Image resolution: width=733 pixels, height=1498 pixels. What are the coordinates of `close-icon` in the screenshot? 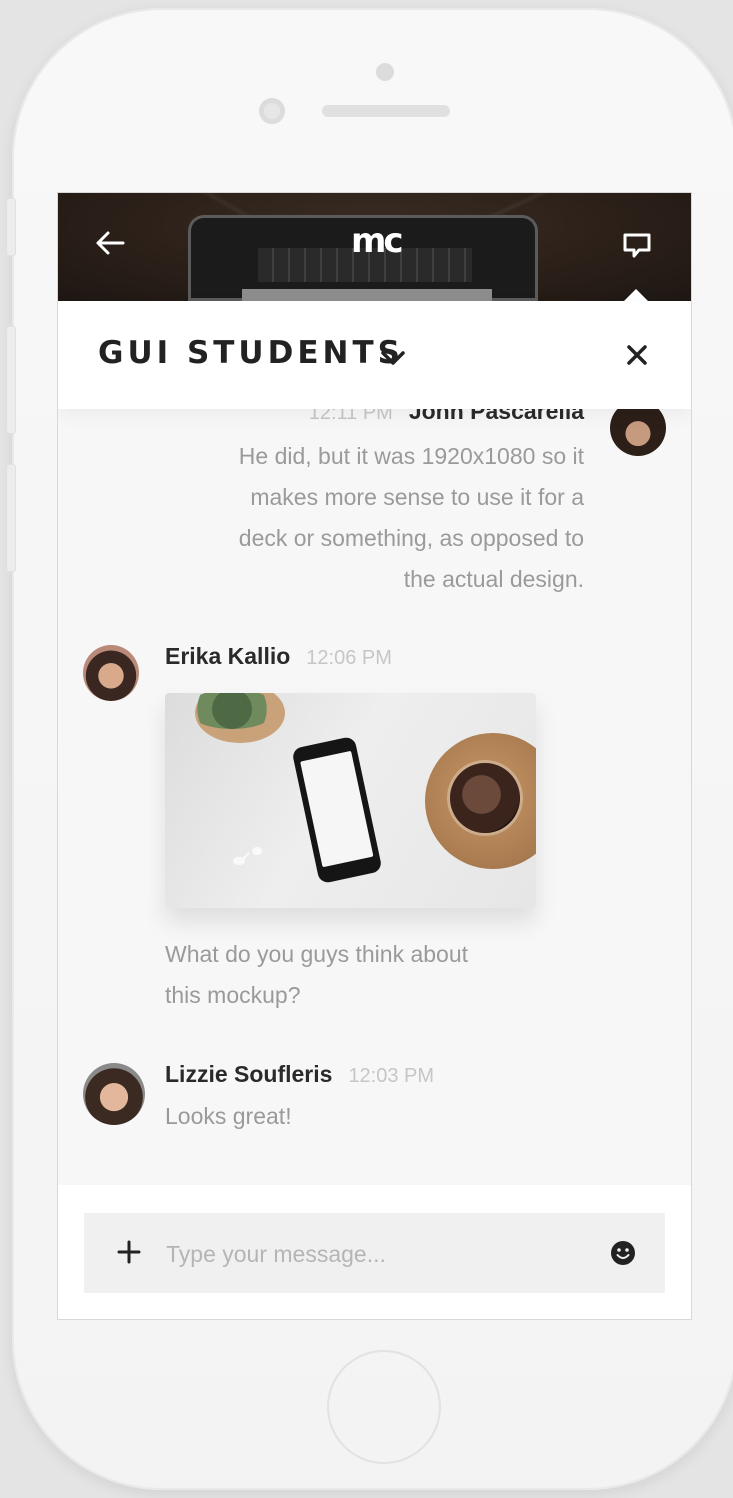 It's located at (637, 355).